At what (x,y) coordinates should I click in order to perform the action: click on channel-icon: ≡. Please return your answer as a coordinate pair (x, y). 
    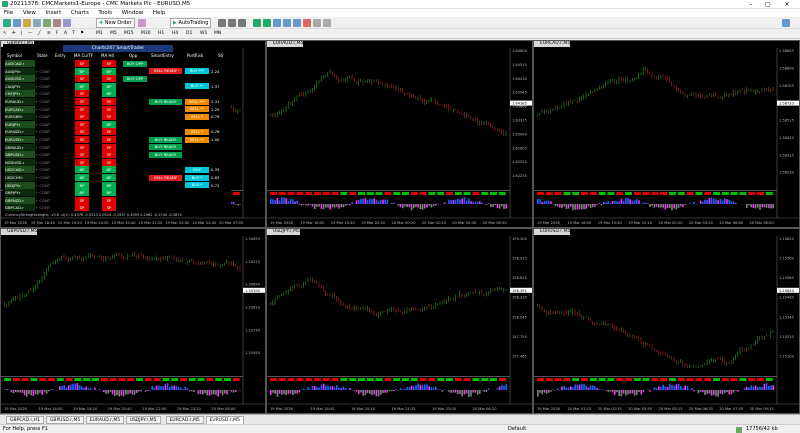
    Looking at the image, I should click on (49, 34).